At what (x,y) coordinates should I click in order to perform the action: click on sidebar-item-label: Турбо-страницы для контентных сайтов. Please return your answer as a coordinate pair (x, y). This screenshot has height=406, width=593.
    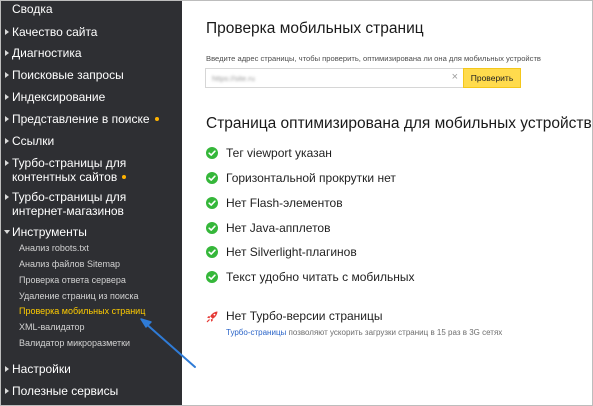
    Looking at the image, I should click on (69, 170).